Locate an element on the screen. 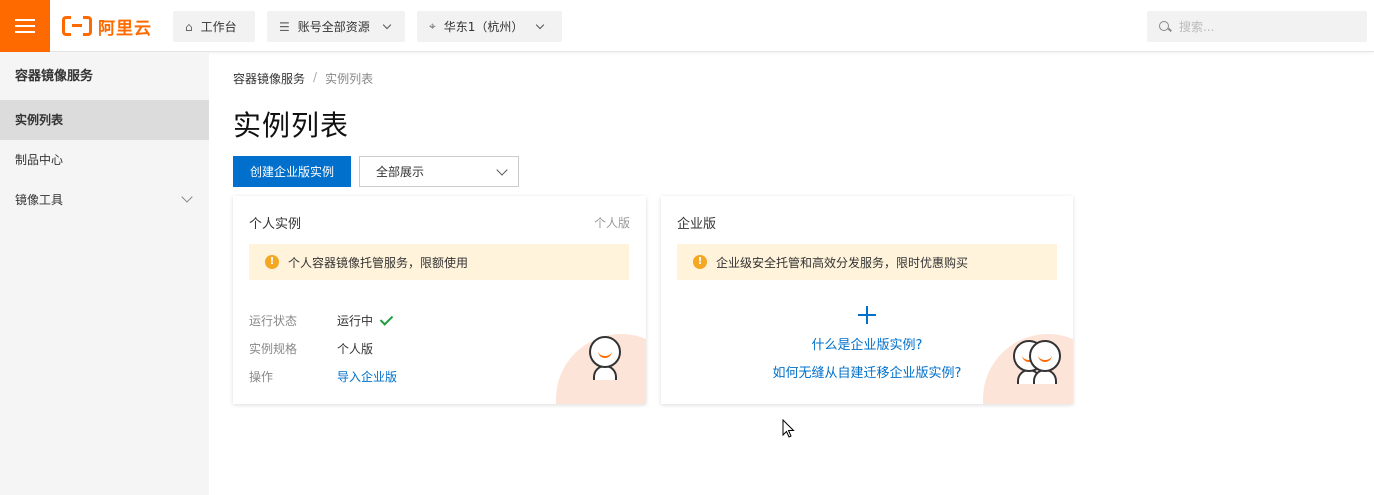  sidebar-item-instance-list: 实例列表 is located at coordinates (104, 120).